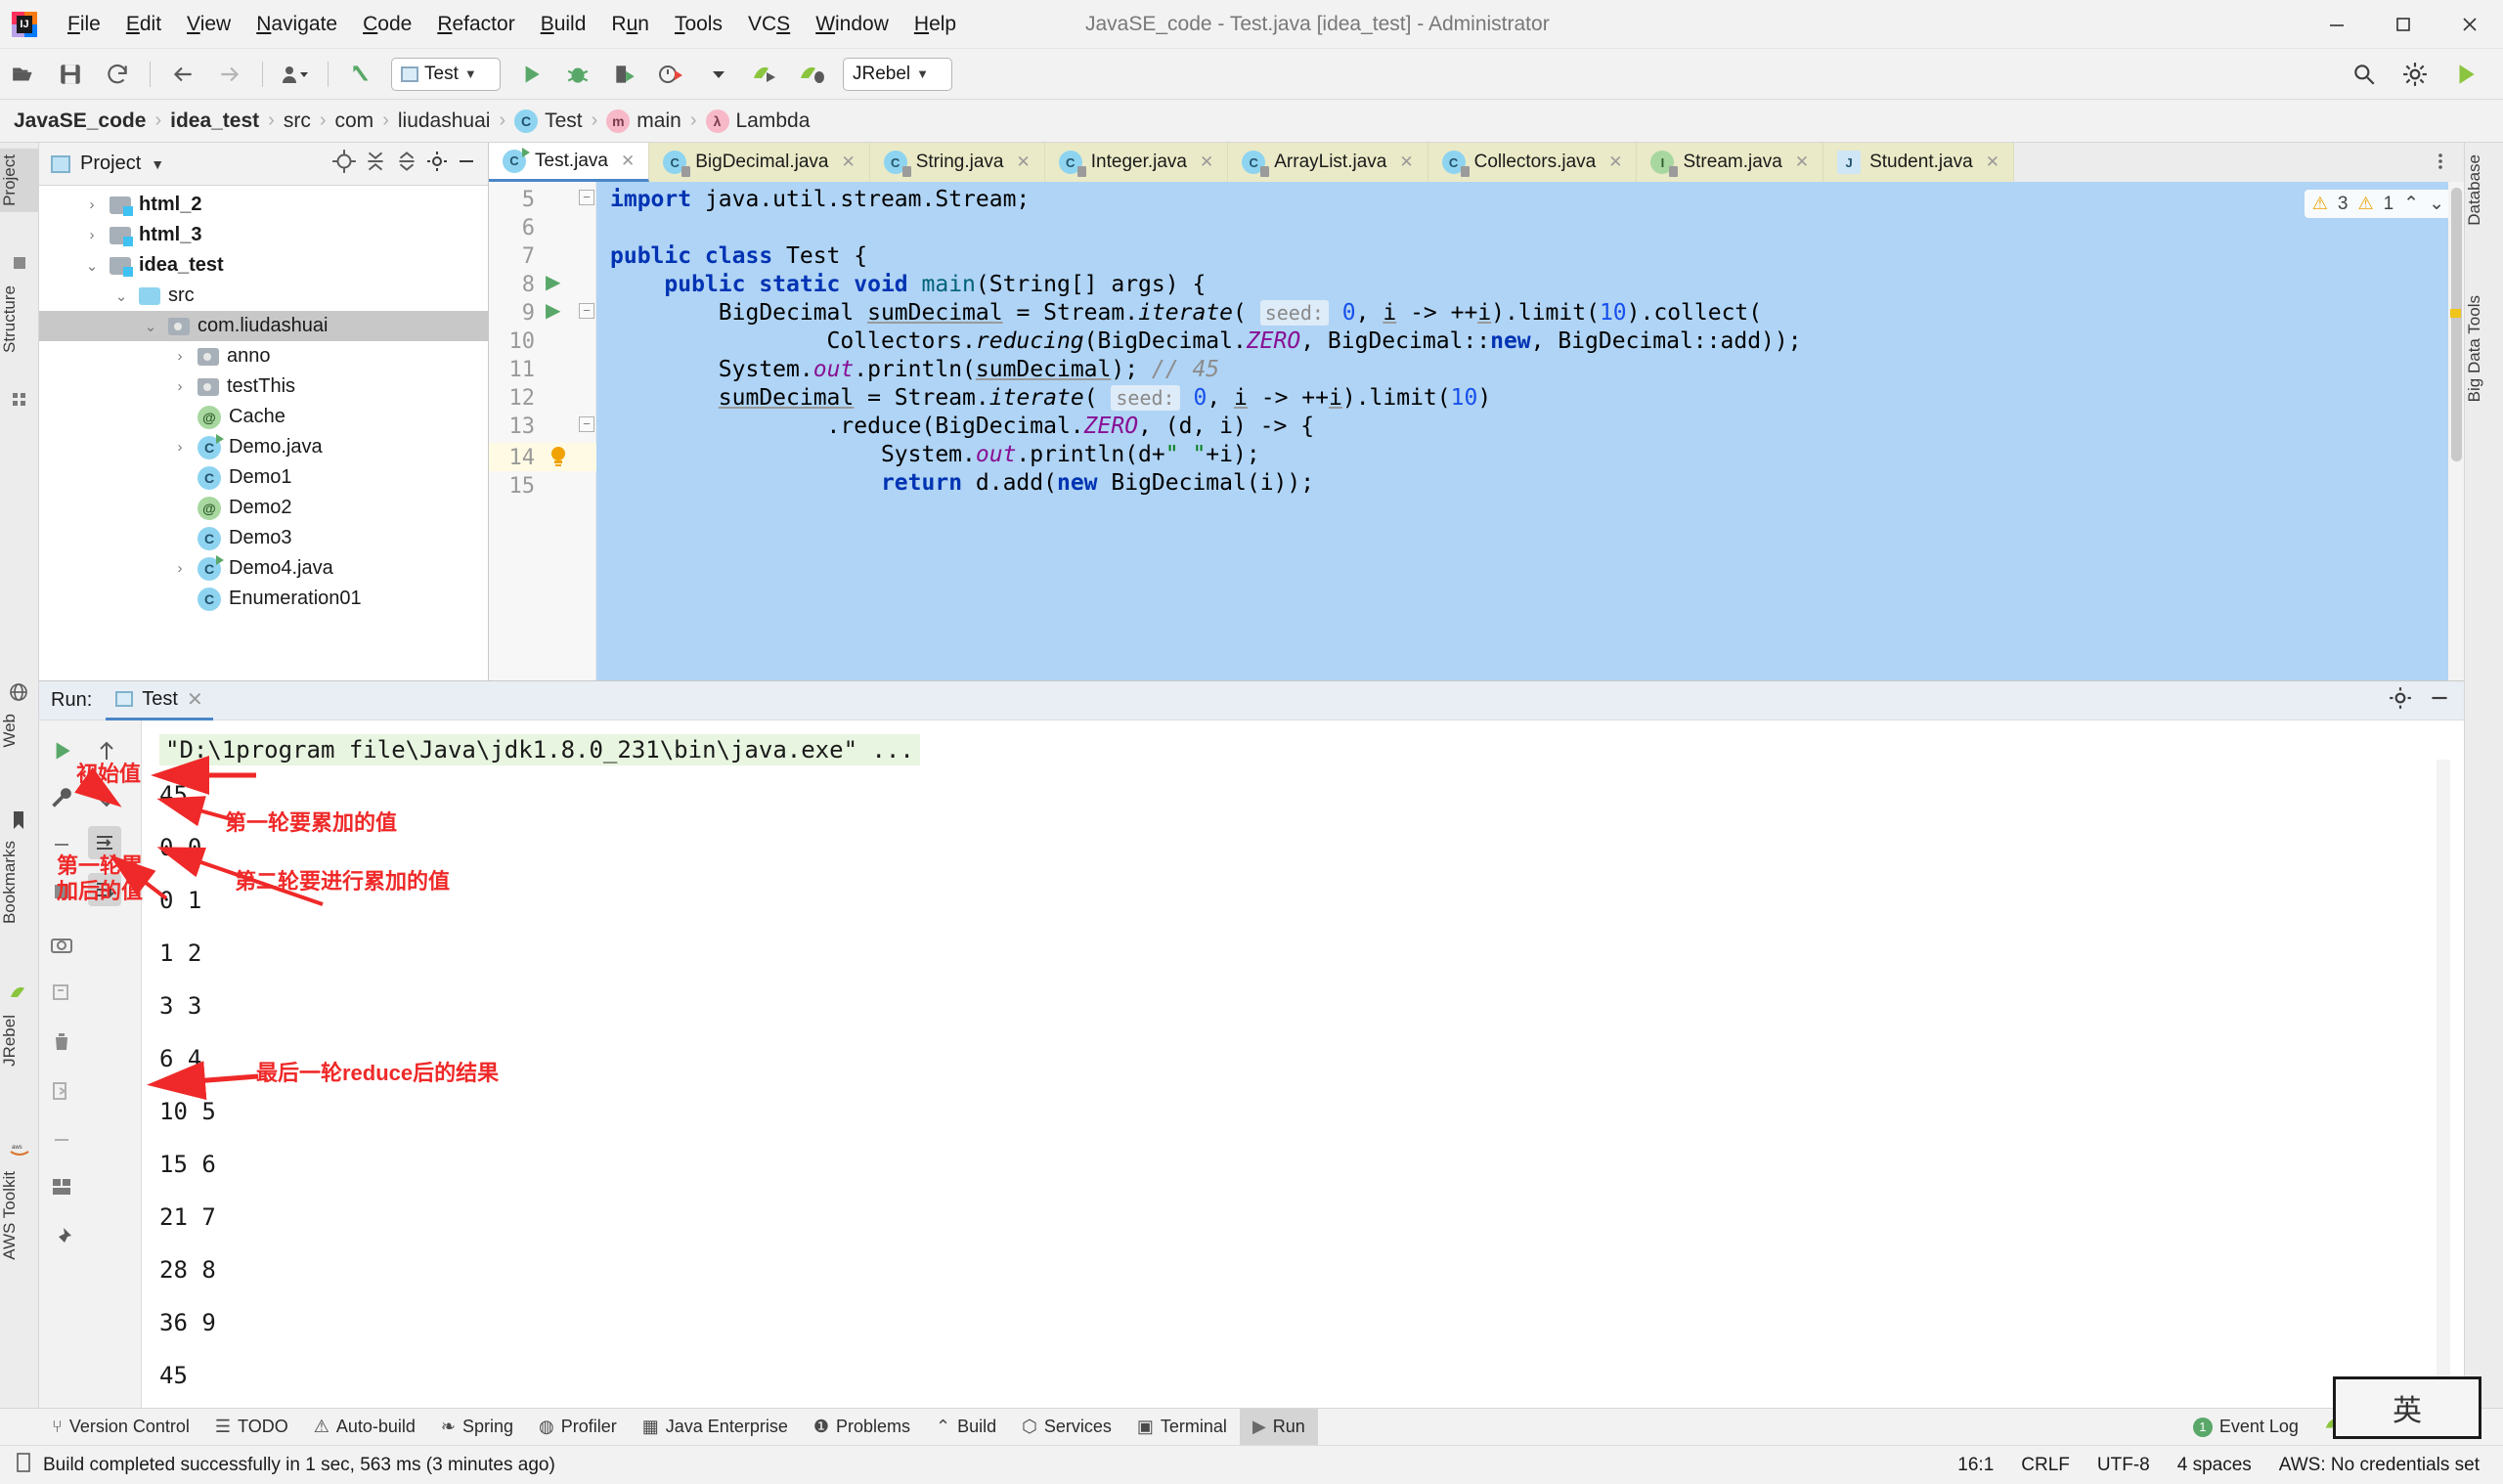 The height and width of the screenshot is (1484, 2503). Describe the element at coordinates (121, 296) in the screenshot. I see `chevron-down-icon: ⌄` at that location.